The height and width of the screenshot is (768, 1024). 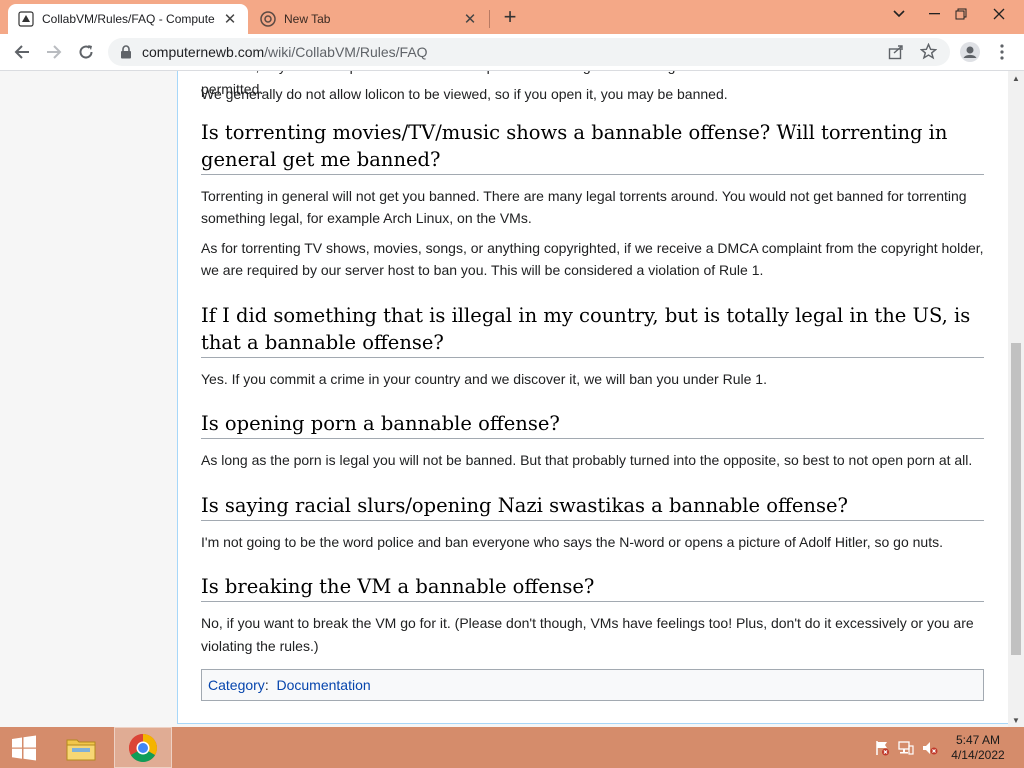 What do you see at coordinates (899, 14) in the screenshot?
I see `tab-search-chevron-icon` at bounding box center [899, 14].